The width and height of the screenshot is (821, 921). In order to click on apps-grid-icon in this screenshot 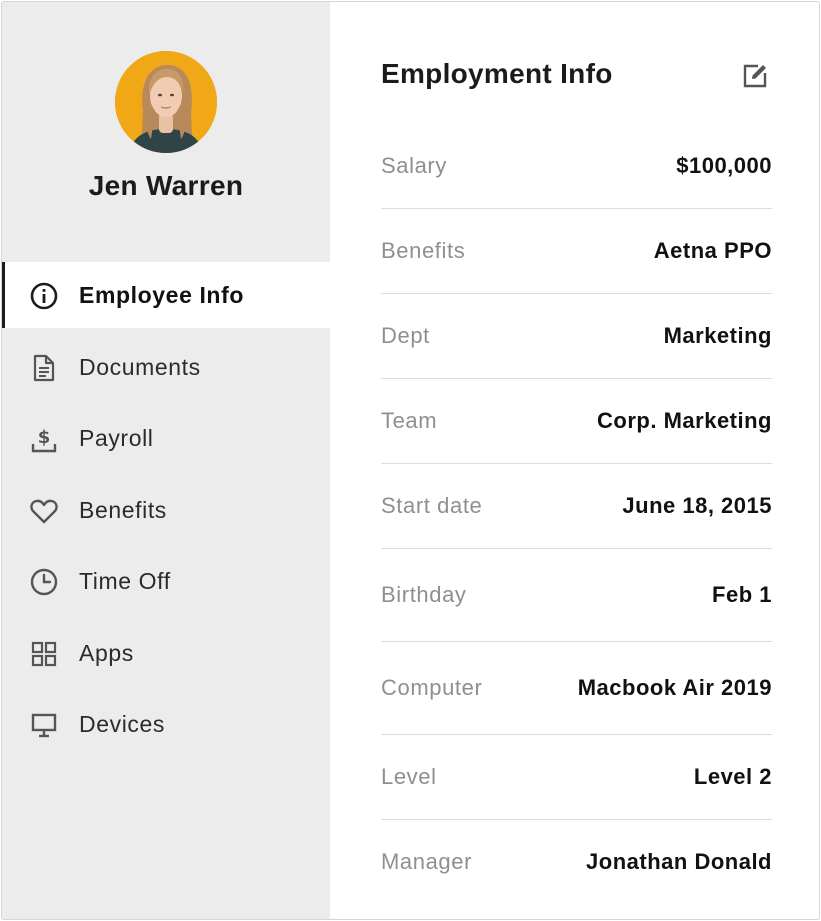, I will do `click(44, 654)`.